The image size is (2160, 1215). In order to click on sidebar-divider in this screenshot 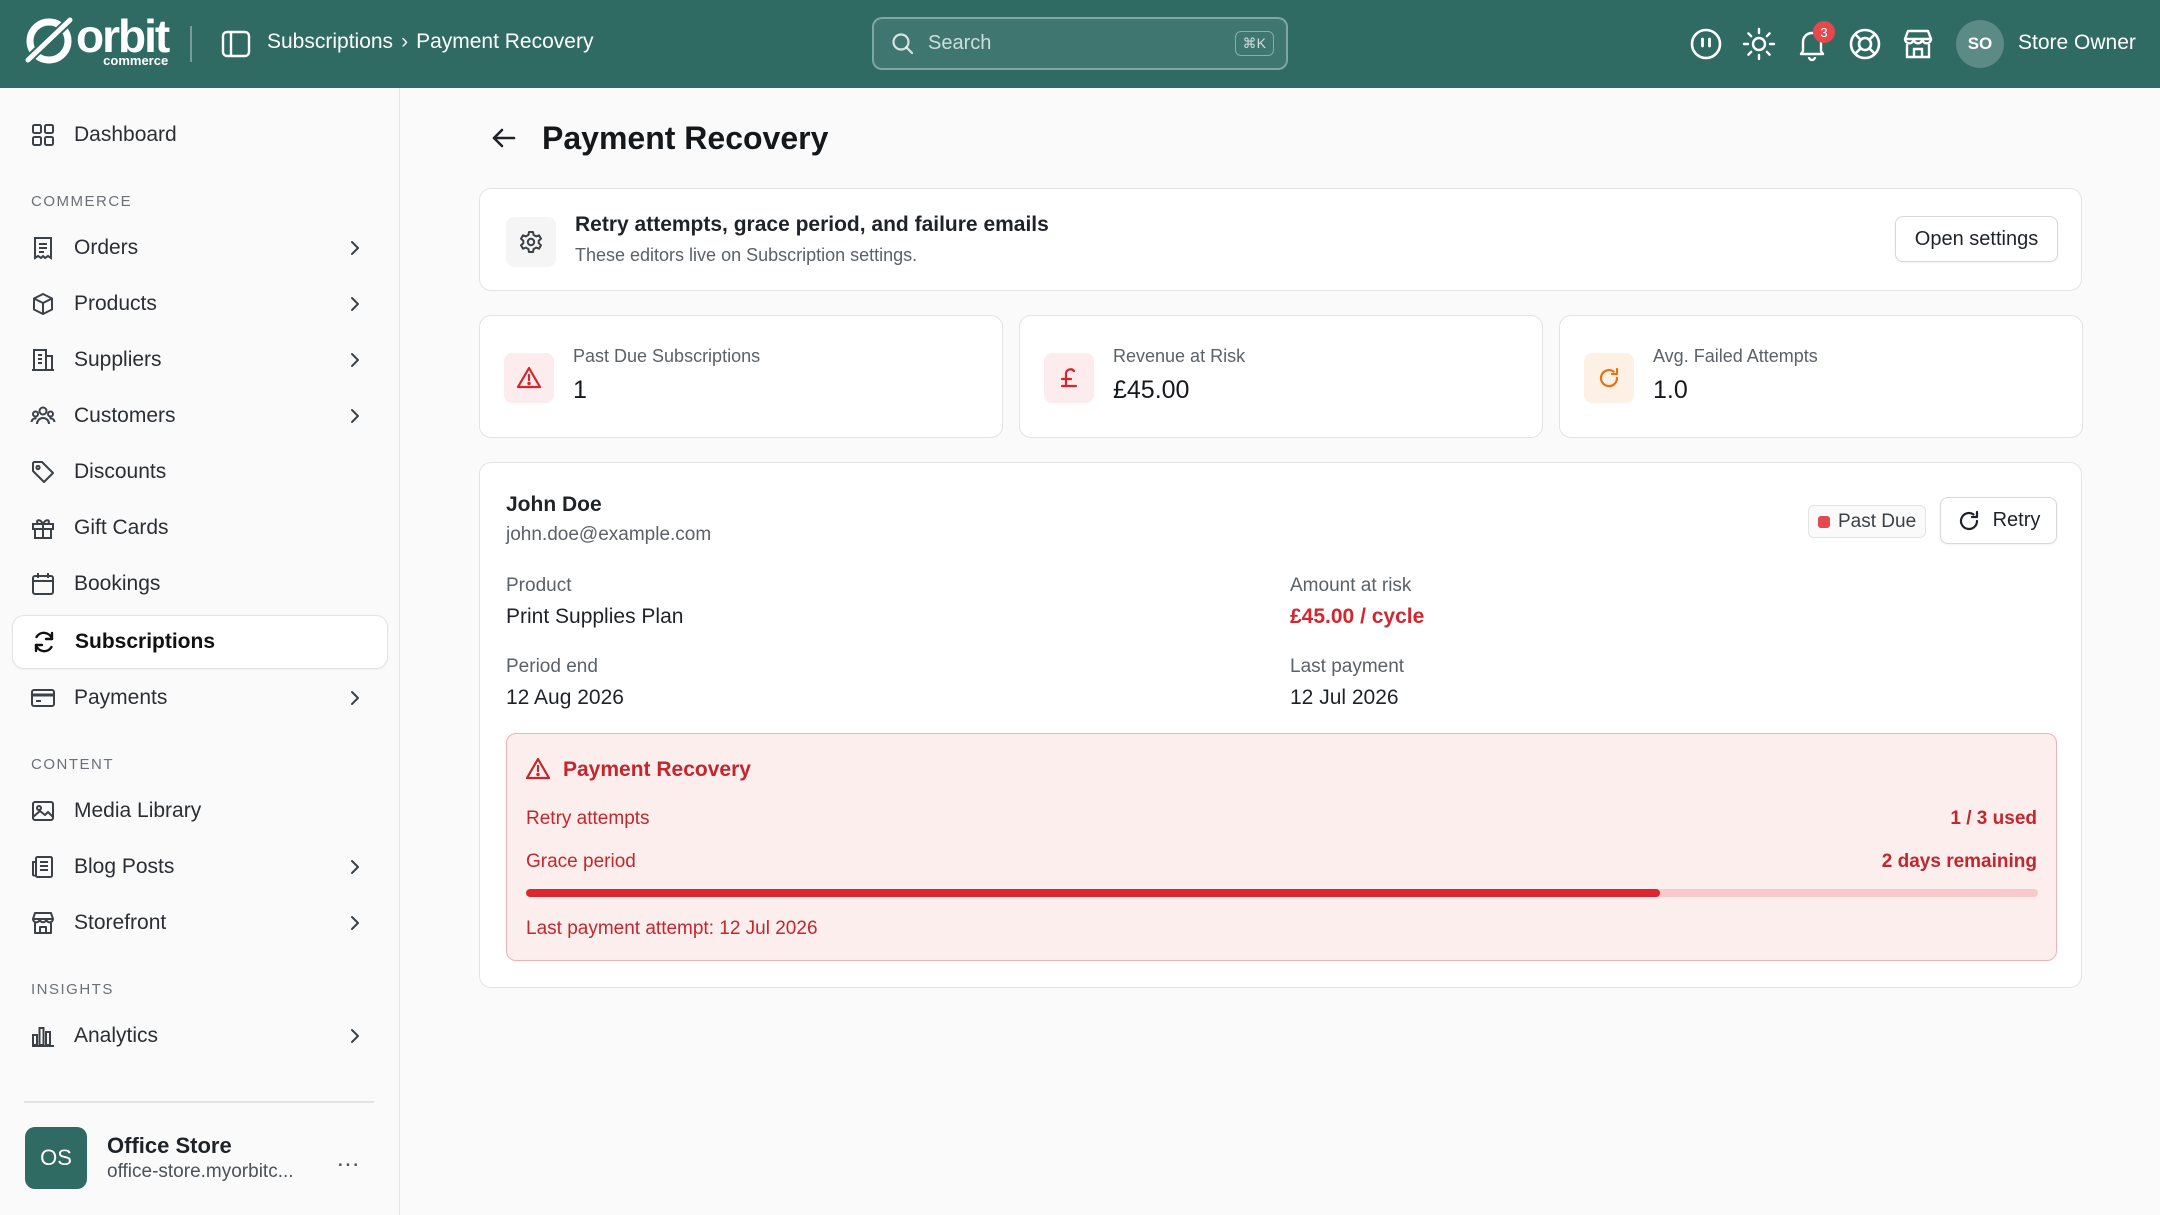, I will do `click(199, 1102)`.